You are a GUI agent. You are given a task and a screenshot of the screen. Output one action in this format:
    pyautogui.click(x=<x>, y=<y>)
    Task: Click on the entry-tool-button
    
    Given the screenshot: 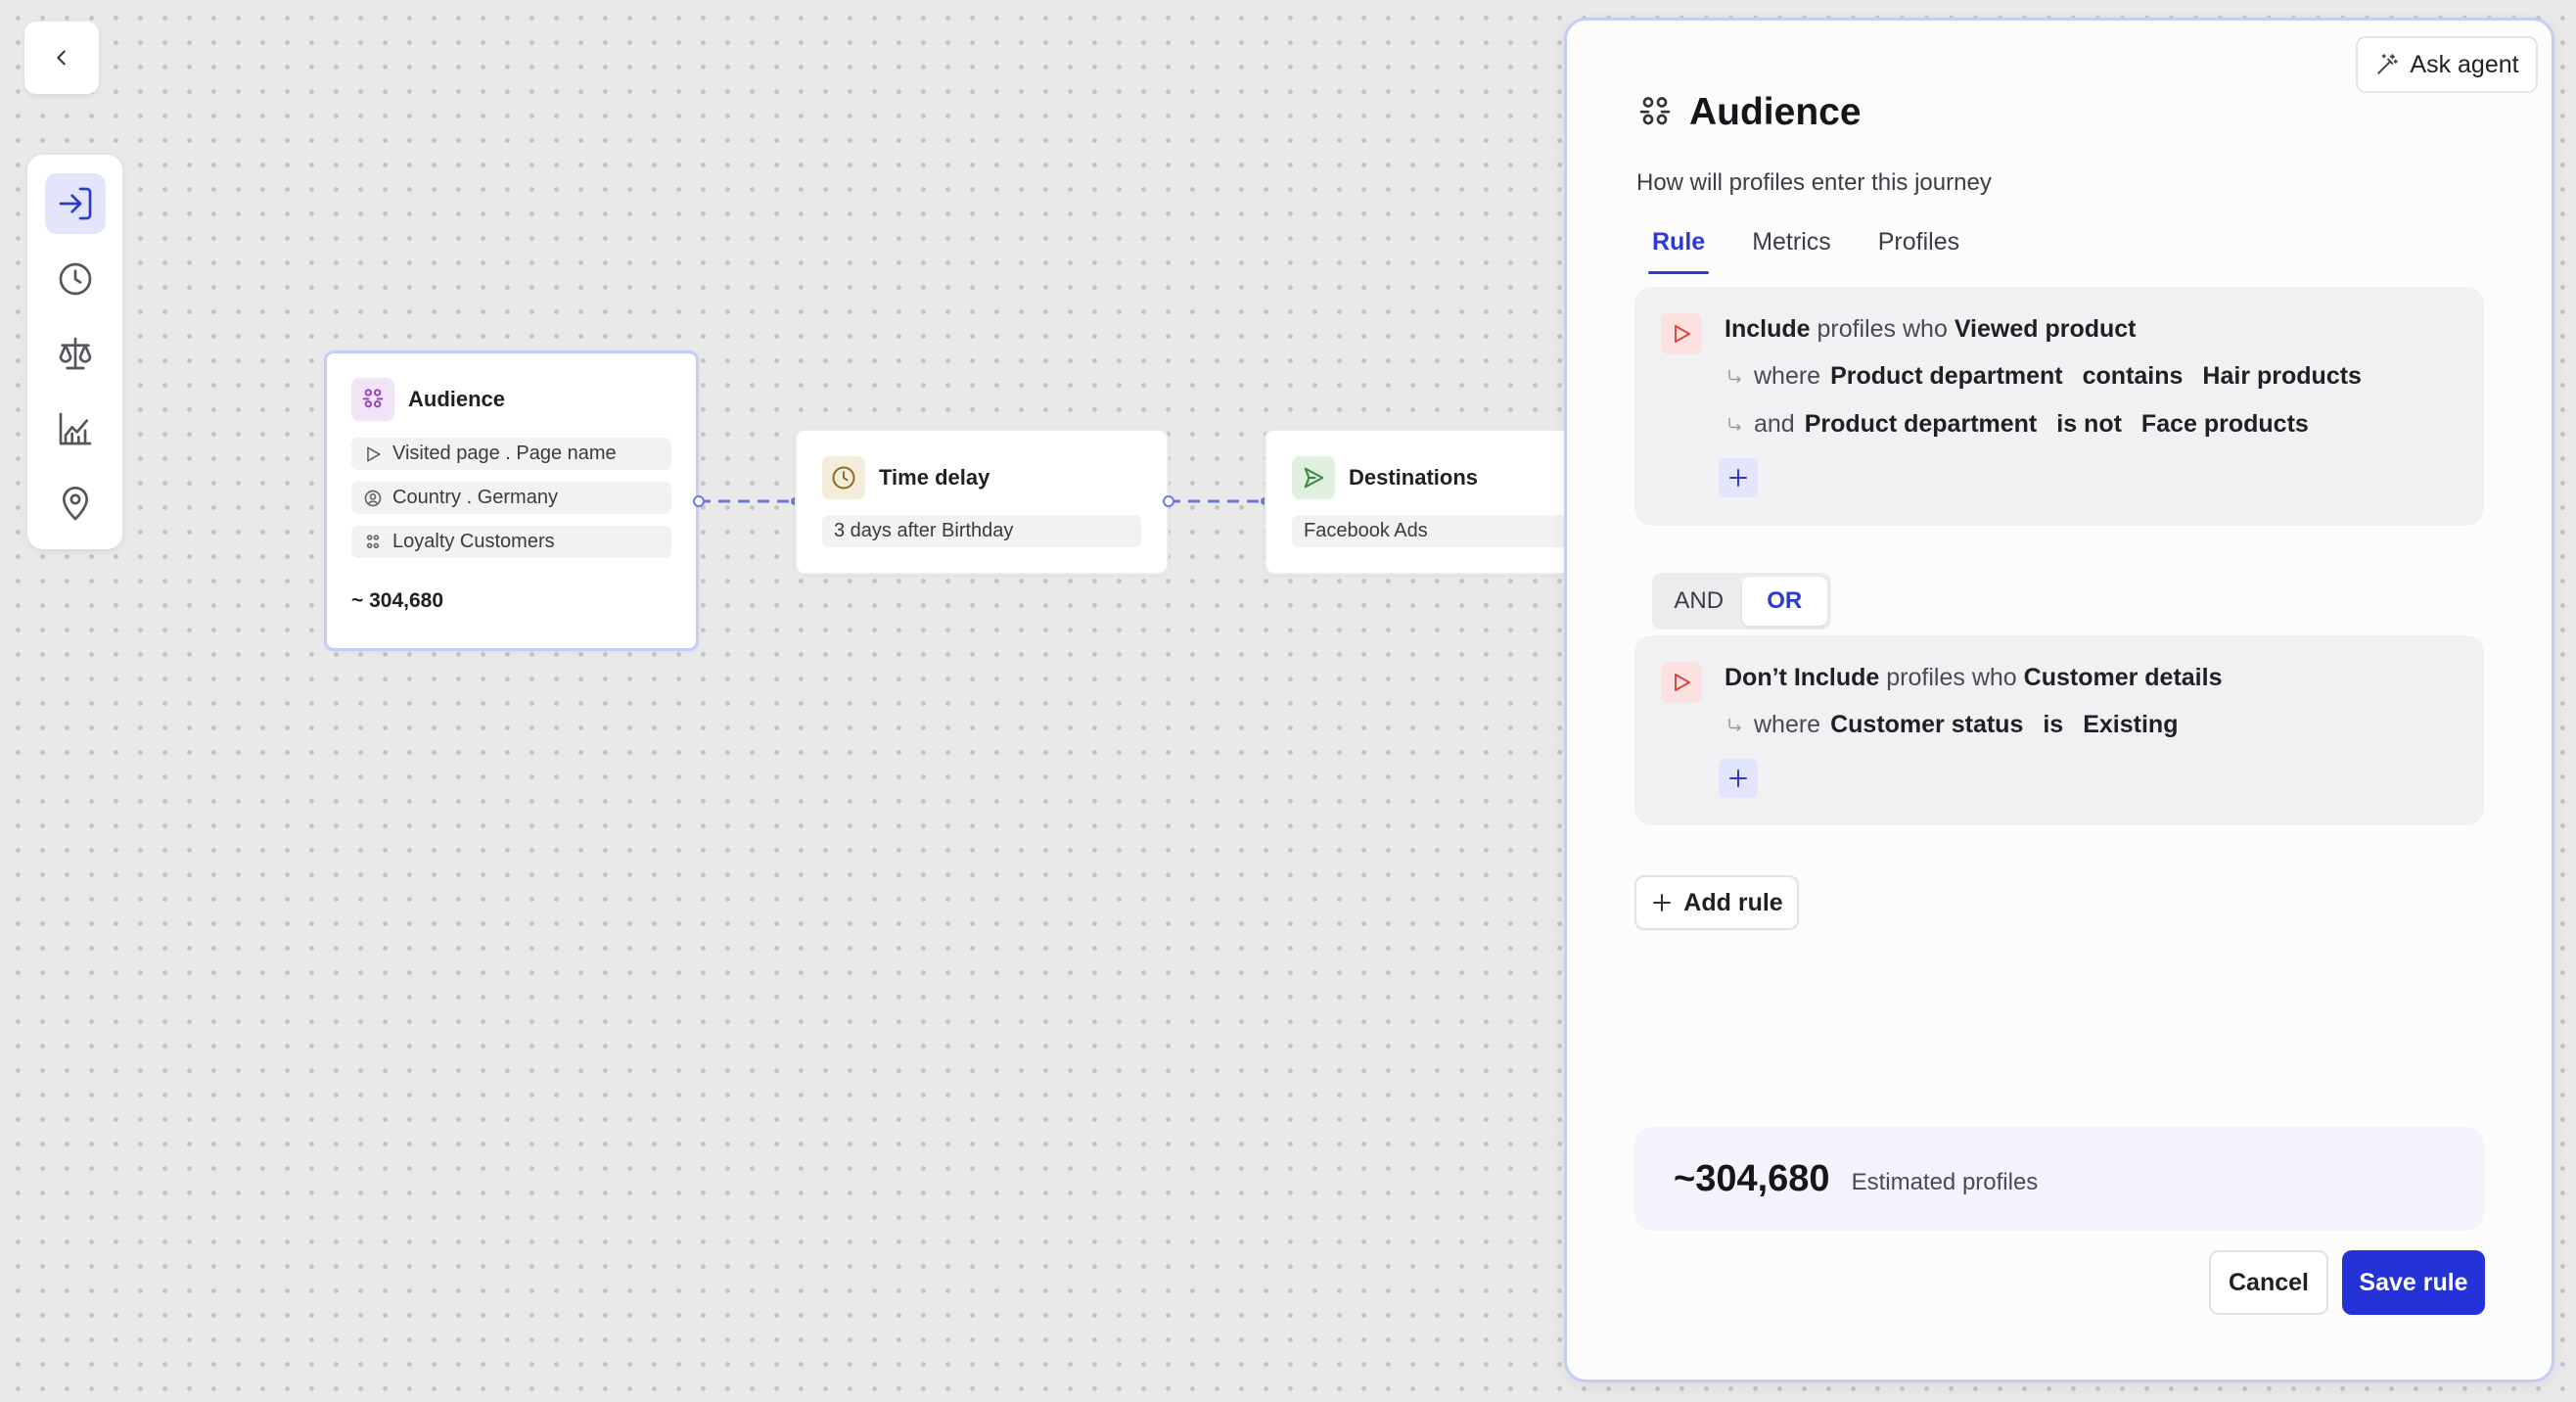 What is the action you would take?
    pyautogui.click(x=75, y=204)
    